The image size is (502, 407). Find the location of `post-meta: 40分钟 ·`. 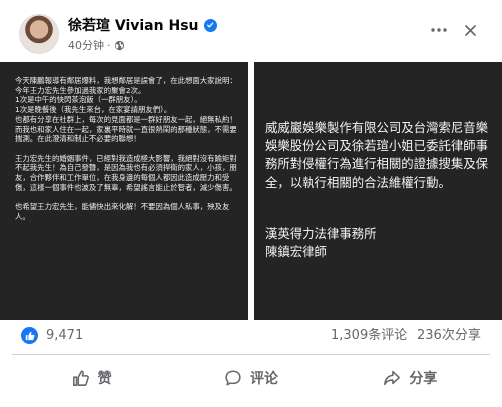

post-meta: 40分钟 · is located at coordinates (96, 45).